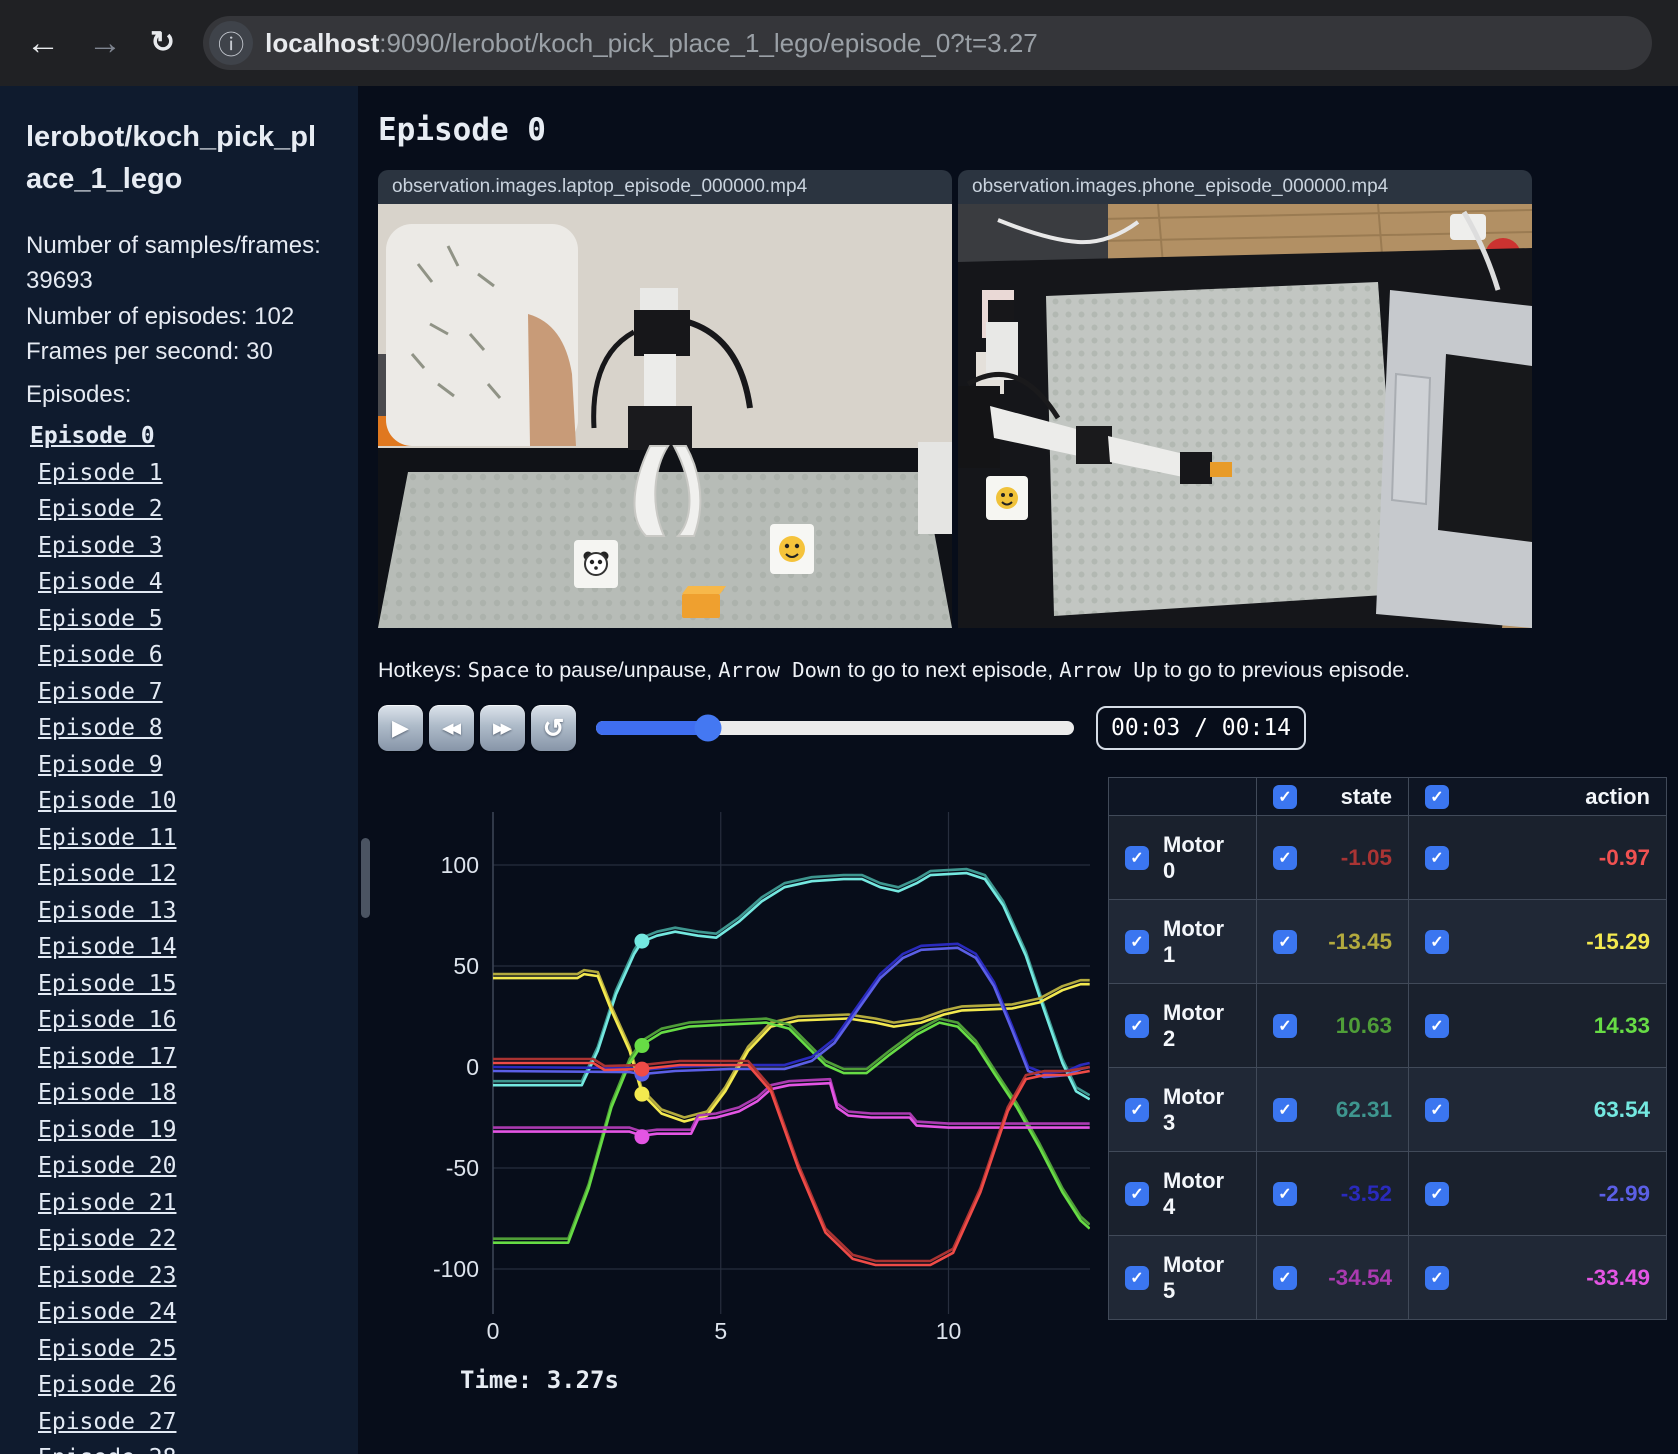 This screenshot has width=1678, height=1454. Describe the element at coordinates (704, 602) in the screenshot. I see `lego-brick` at that location.